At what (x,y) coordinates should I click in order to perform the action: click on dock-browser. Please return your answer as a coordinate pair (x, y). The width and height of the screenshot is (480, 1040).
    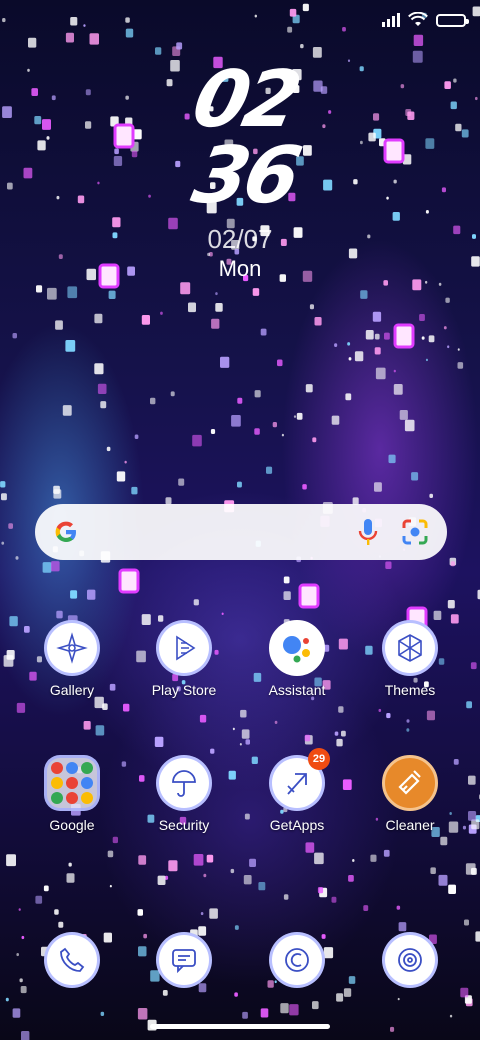
    Looking at the image, I should click on (297, 960).